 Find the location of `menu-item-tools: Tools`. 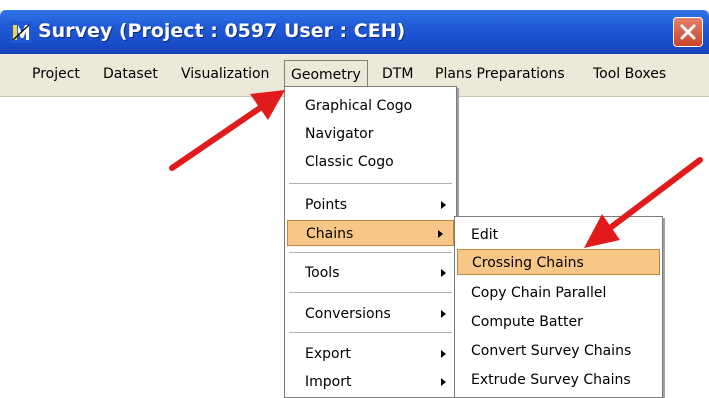

menu-item-tools: Tools is located at coordinates (370, 273).